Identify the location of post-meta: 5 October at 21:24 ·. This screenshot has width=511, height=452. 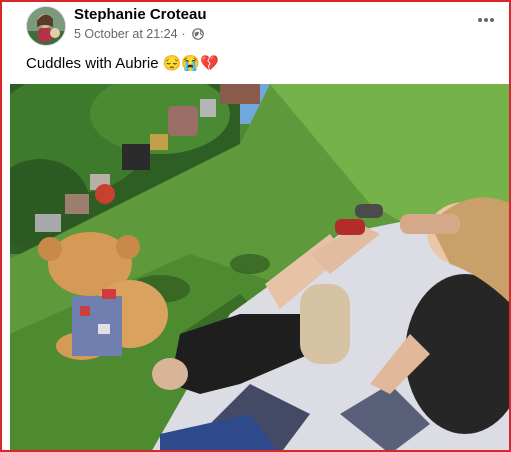
(139, 34).